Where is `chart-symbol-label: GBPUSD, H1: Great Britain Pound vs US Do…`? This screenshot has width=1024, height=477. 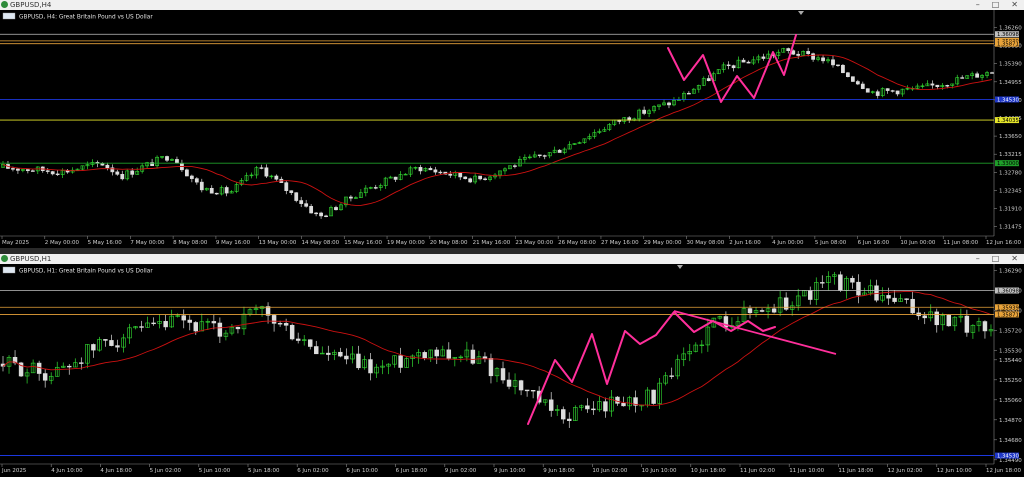
chart-symbol-label: GBPUSD, H1: Great Britain Pound vs US Do… is located at coordinates (86, 272).